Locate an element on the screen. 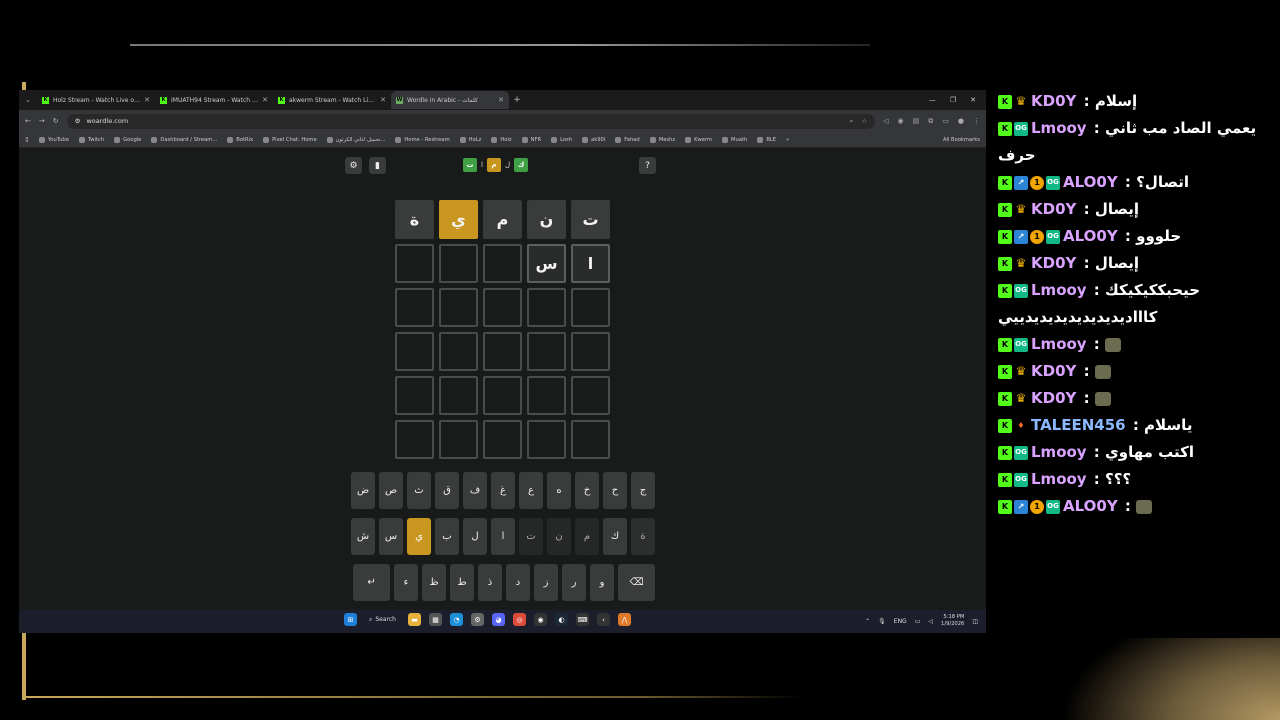 Image resolution: width=1280 pixels, height=720 pixels. bookmark-item: BLE is located at coordinates (766, 139).